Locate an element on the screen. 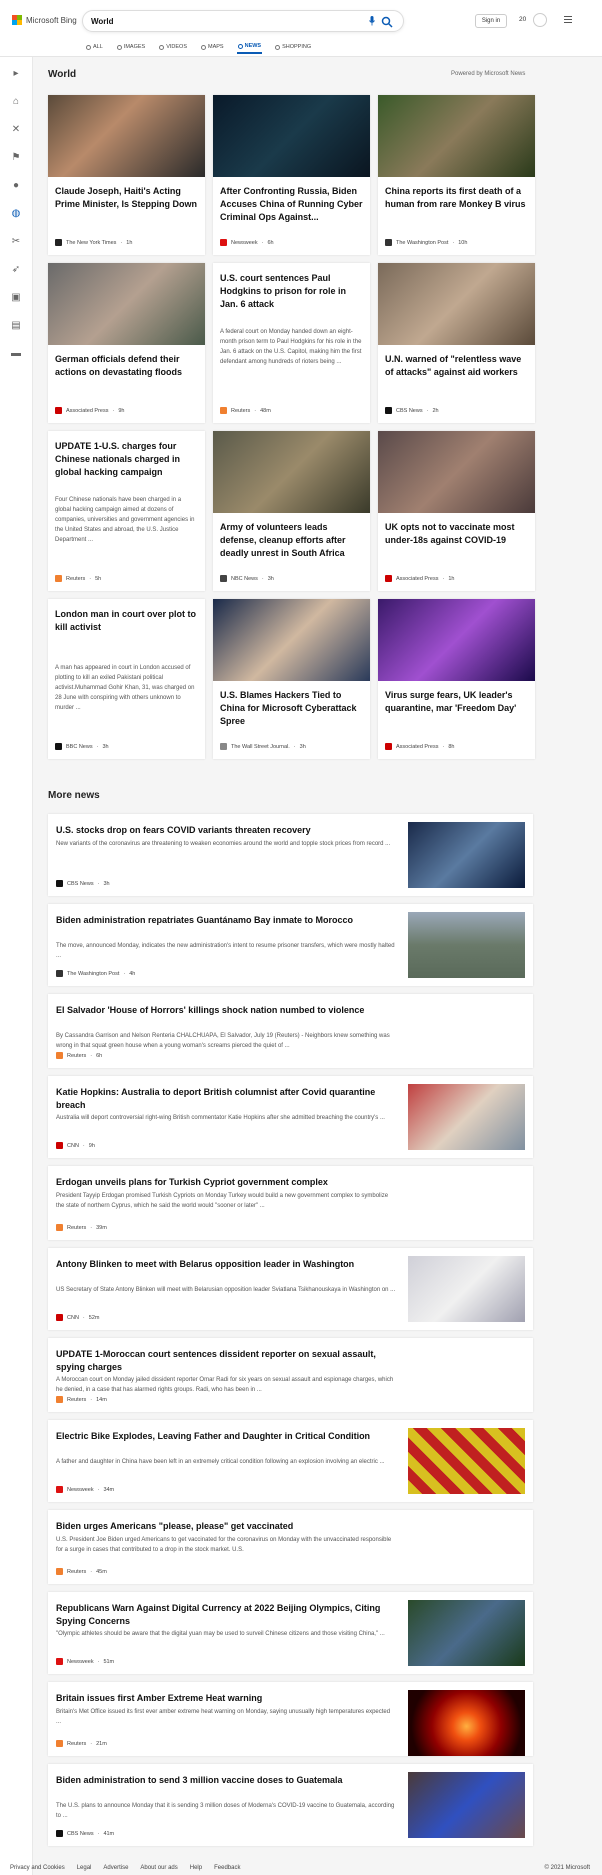 The width and height of the screenshot is (602, 1875). news-source: Reuters · 48m is located at coordinates (245, 410).